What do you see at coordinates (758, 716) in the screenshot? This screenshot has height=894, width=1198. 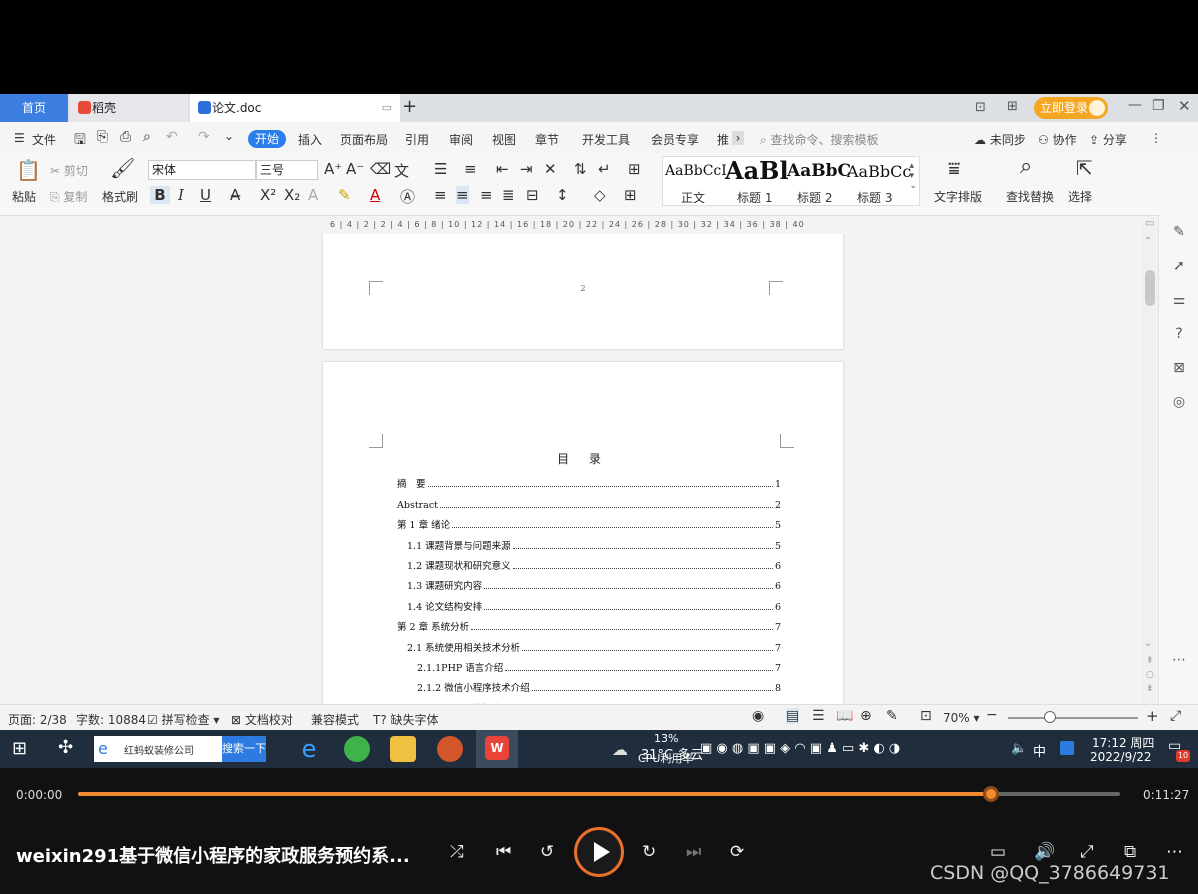 I see `eye-protect-icon: ◉` at bounding box center [758, 716].